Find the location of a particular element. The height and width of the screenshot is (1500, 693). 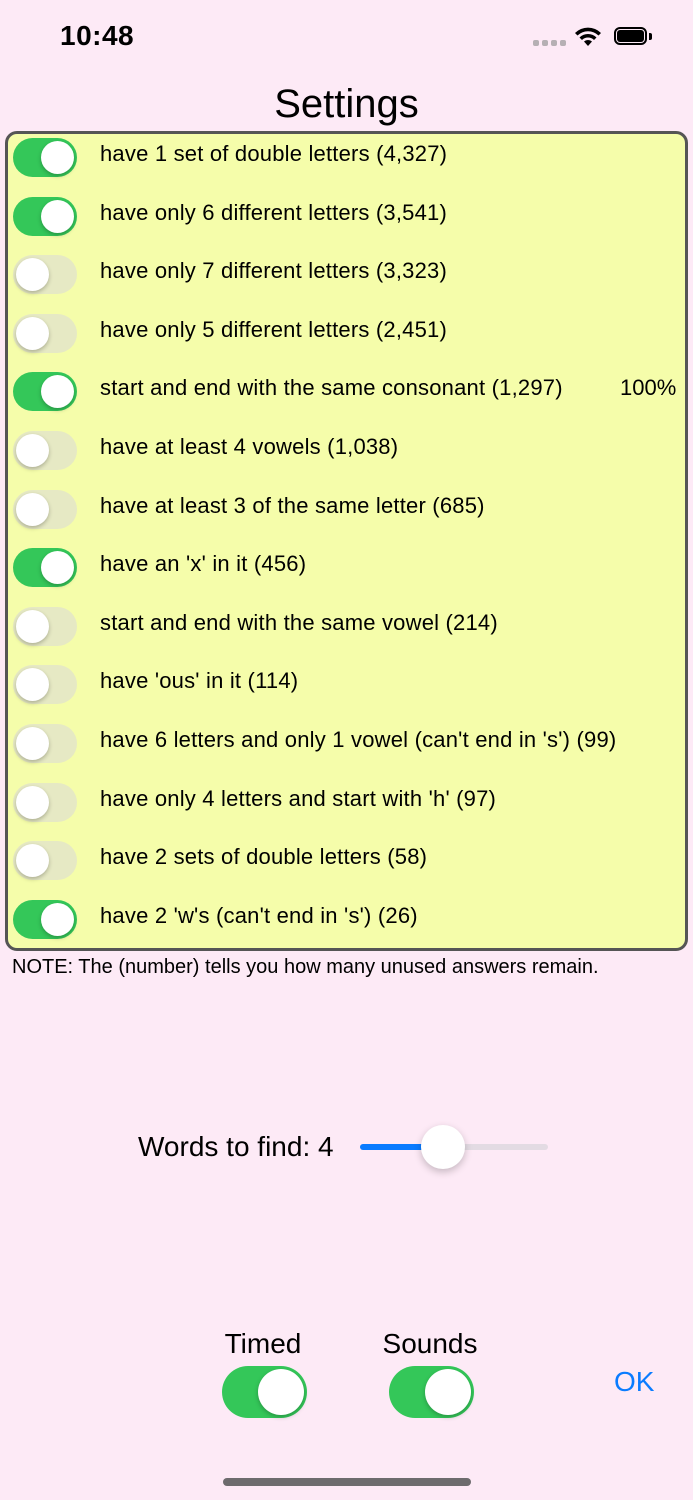

rule-label: have at least 4 vowels (1,038) is located at coordinates (249, 446).